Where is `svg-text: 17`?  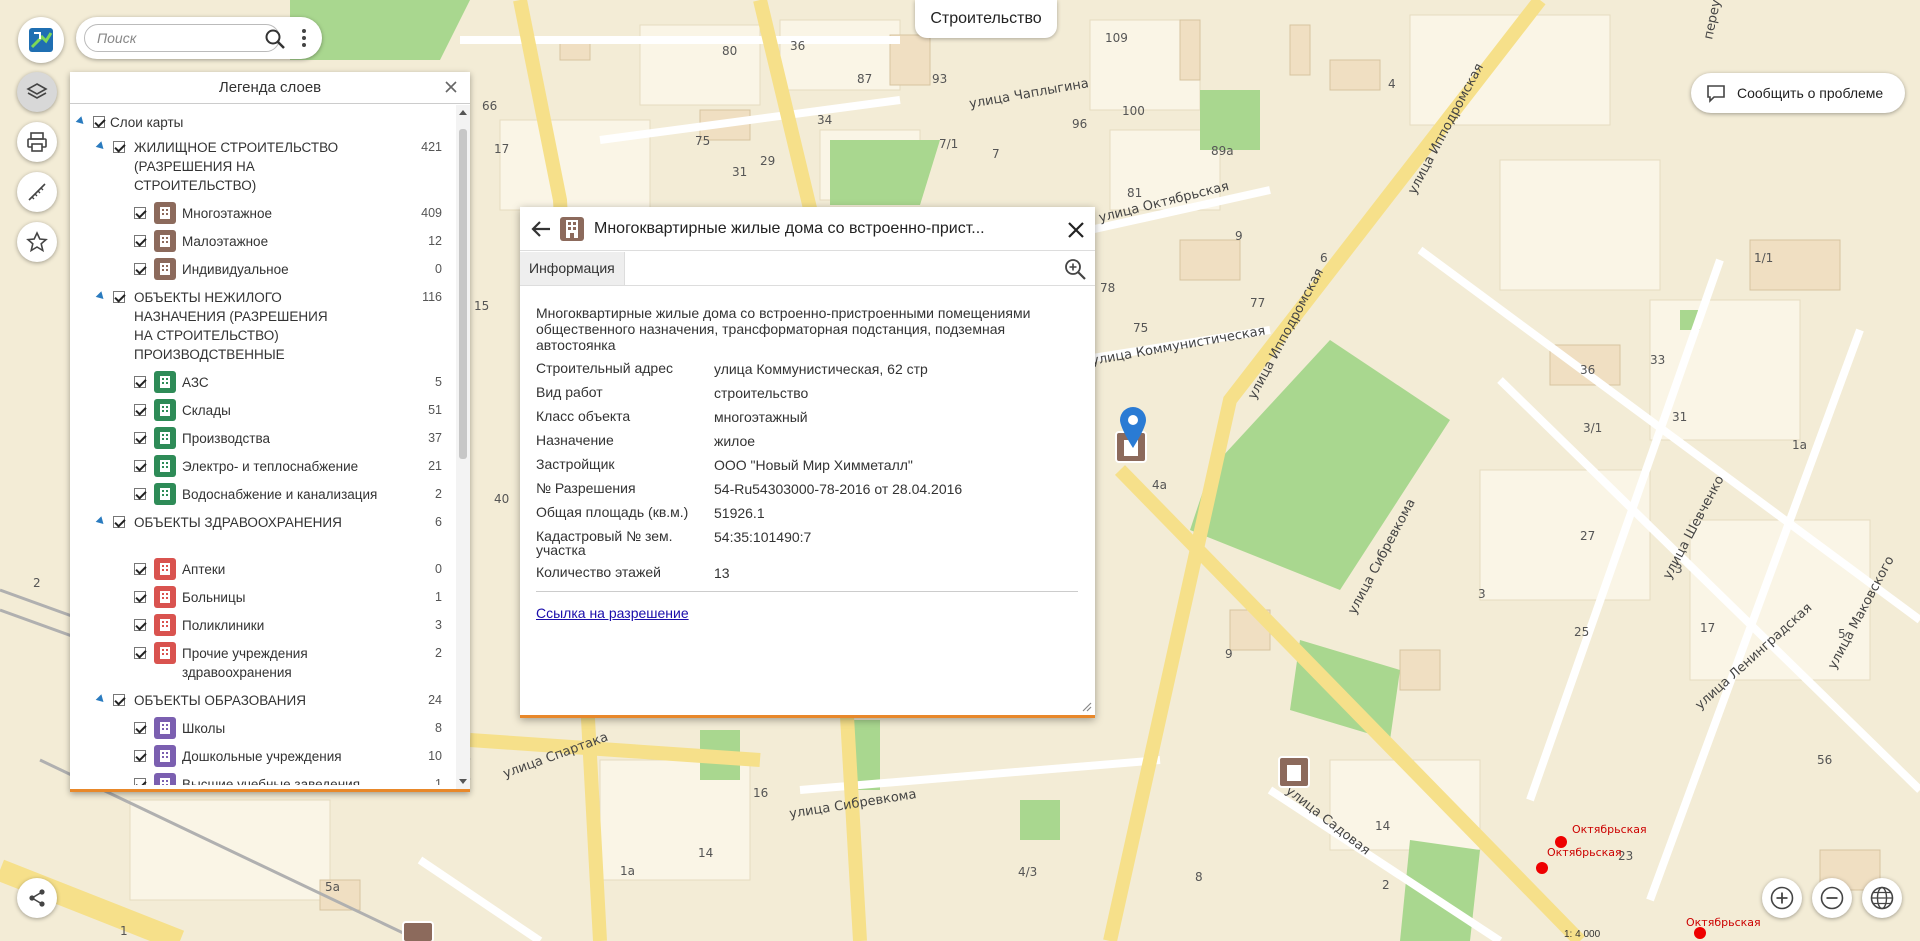 svg-text: 17 is located at coordinates (1707, 628).